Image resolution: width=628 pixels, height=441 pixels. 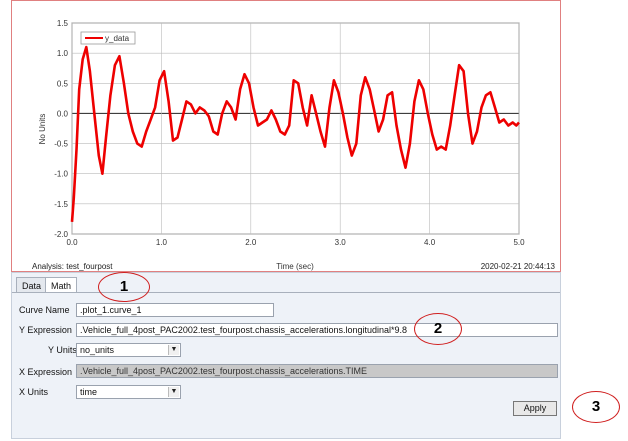 I want to click on y-tick-label: -1.0, so click(x=61, y=174).